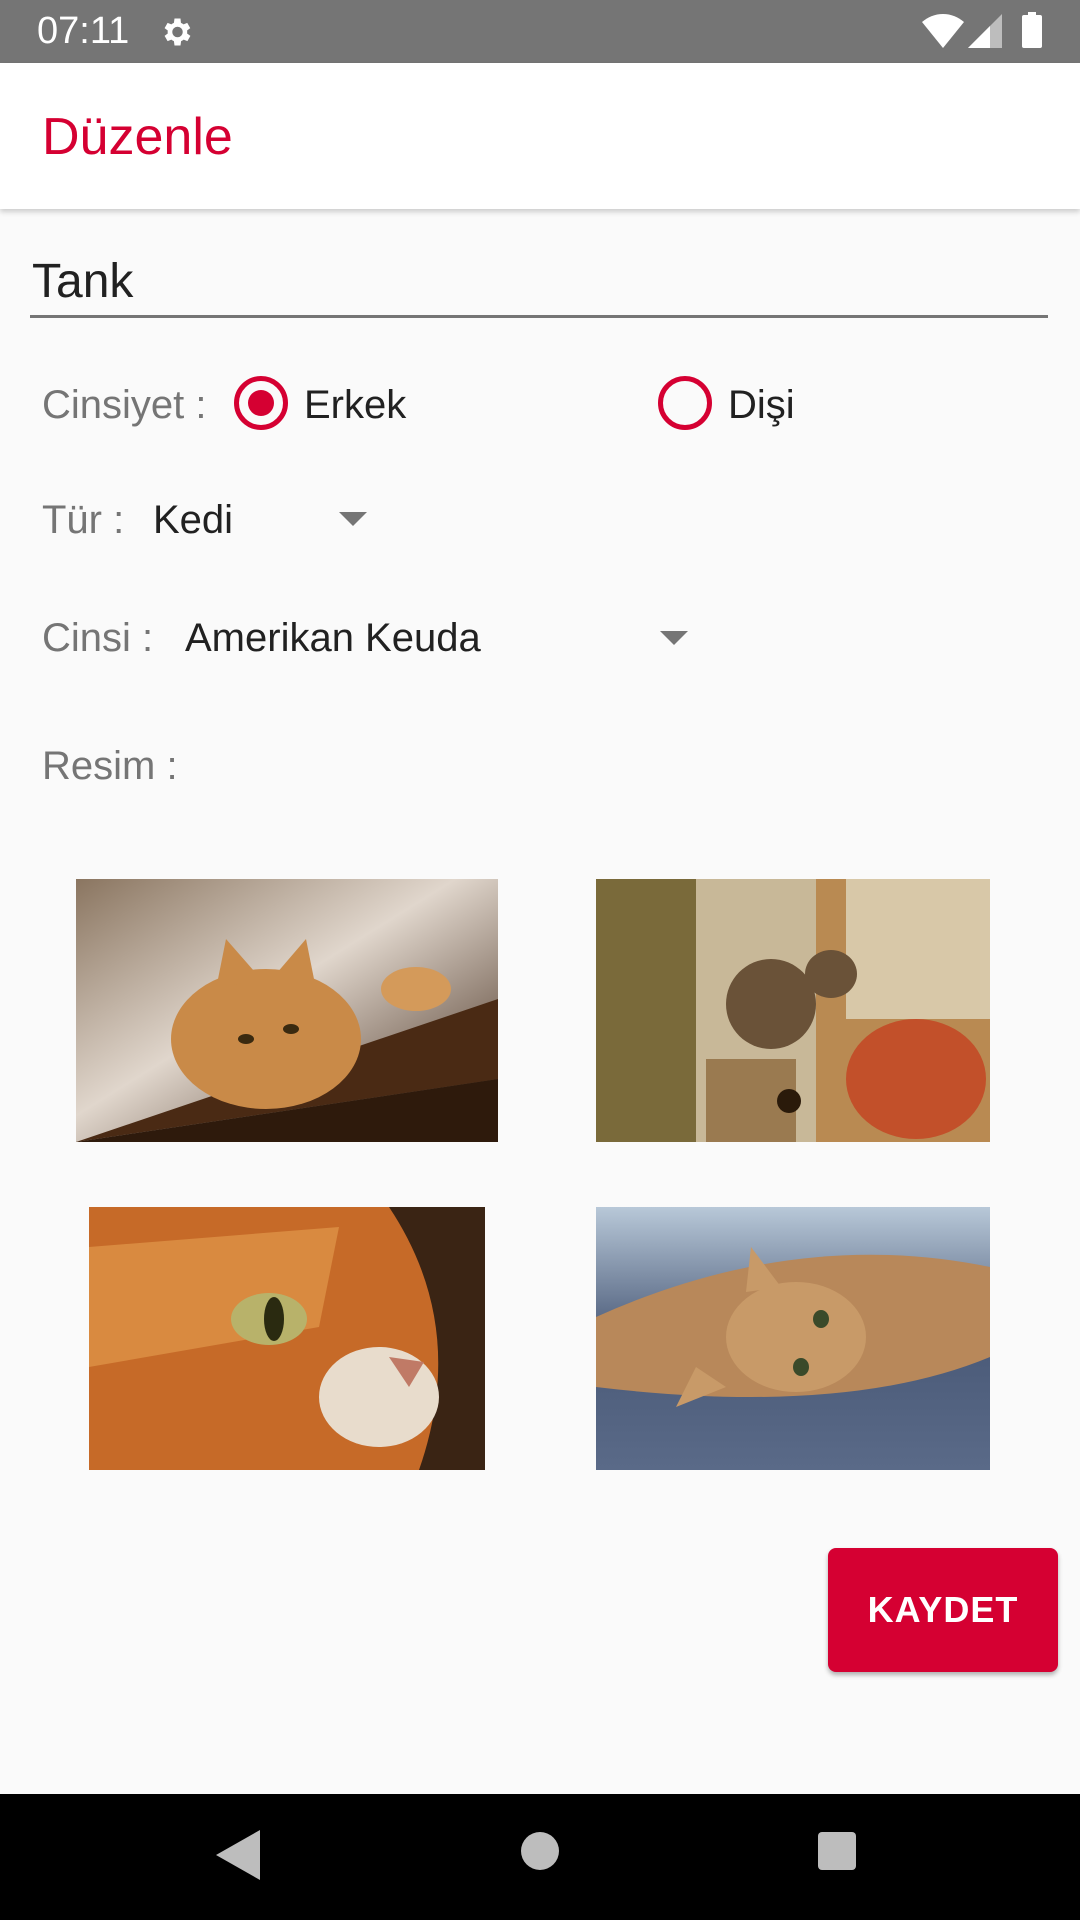 The height and width of the screenshot is (1920, 1080). What do you see at coordinates (943, 31) in the screenshot?
I see `wifi-icon` at bounding box center [943, 31].